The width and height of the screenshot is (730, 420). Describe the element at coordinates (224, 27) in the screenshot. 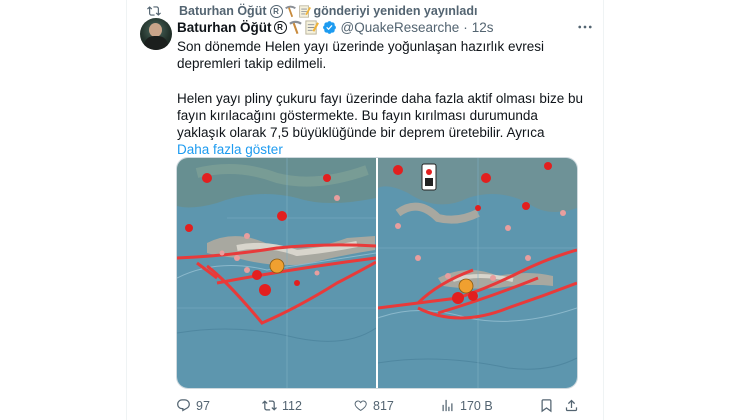

I see `display-name: Baturhan Öğüt` at that location.